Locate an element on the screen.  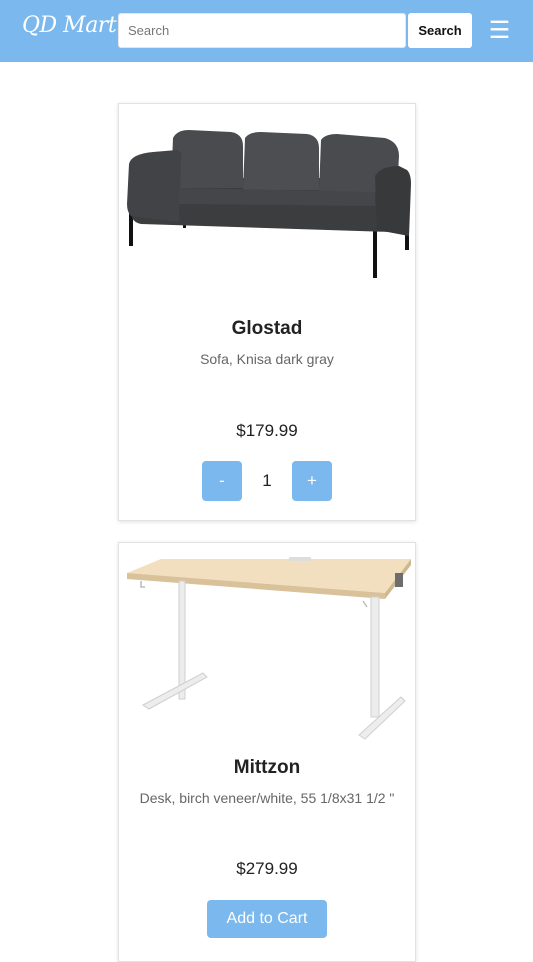
product-title: Mittzon is located at coordinates (267, 768).